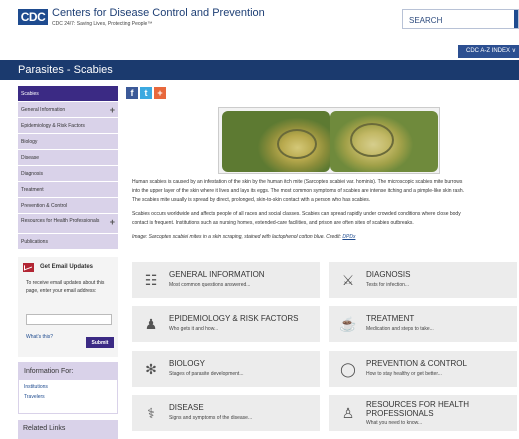  Describe the element at coordinates (68, 397) in the screenshot. I see `travelers-link: Travelers` at that location.